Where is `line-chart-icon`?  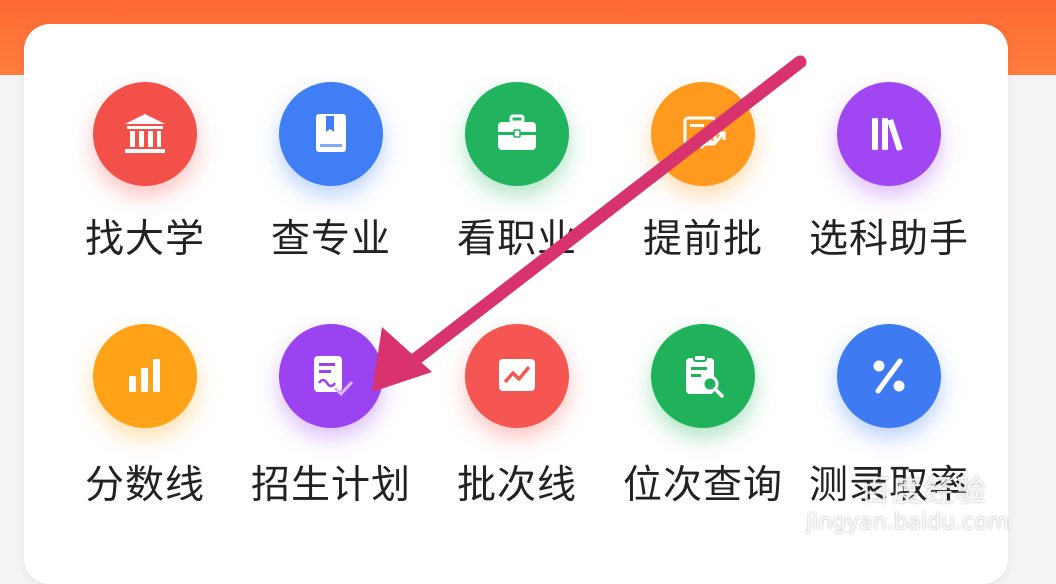
line-chart-icon is located at coordinates (517, 376).